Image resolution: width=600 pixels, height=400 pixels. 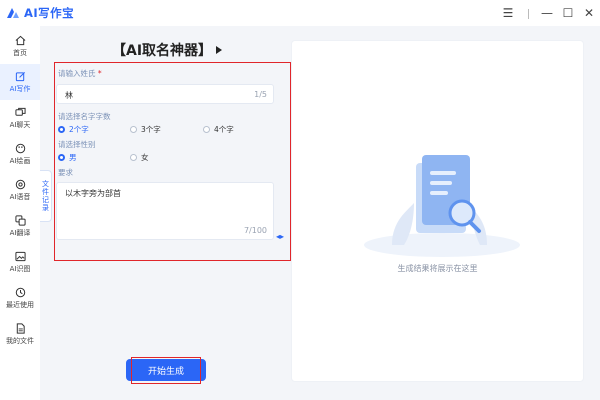 I want to click on radio-label: 3个字, so click(x=151, y=129).